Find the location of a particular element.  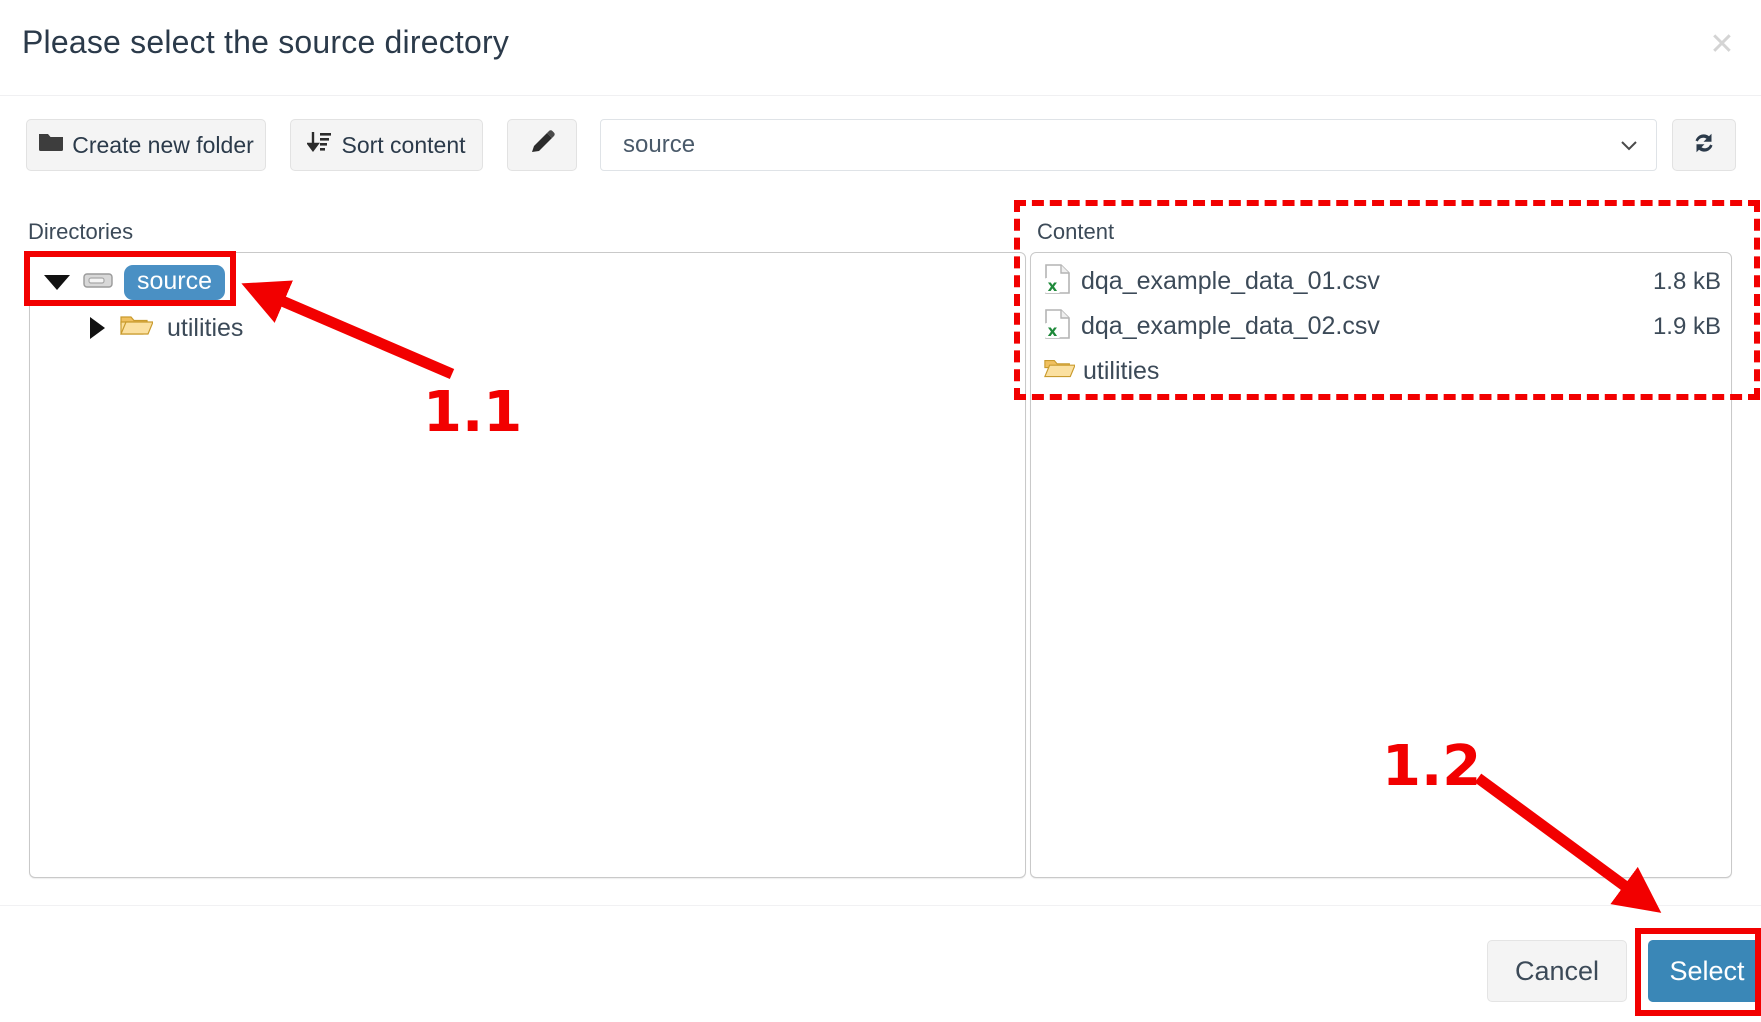

footer-divider is located at coordinates (880, 905).